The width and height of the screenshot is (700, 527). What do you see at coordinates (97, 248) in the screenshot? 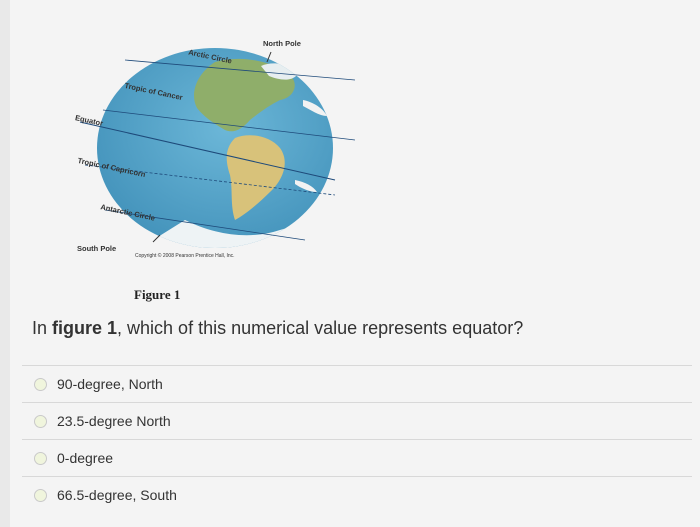
I see `label-south-pole: South Pole` at bounding box center [97, 248].